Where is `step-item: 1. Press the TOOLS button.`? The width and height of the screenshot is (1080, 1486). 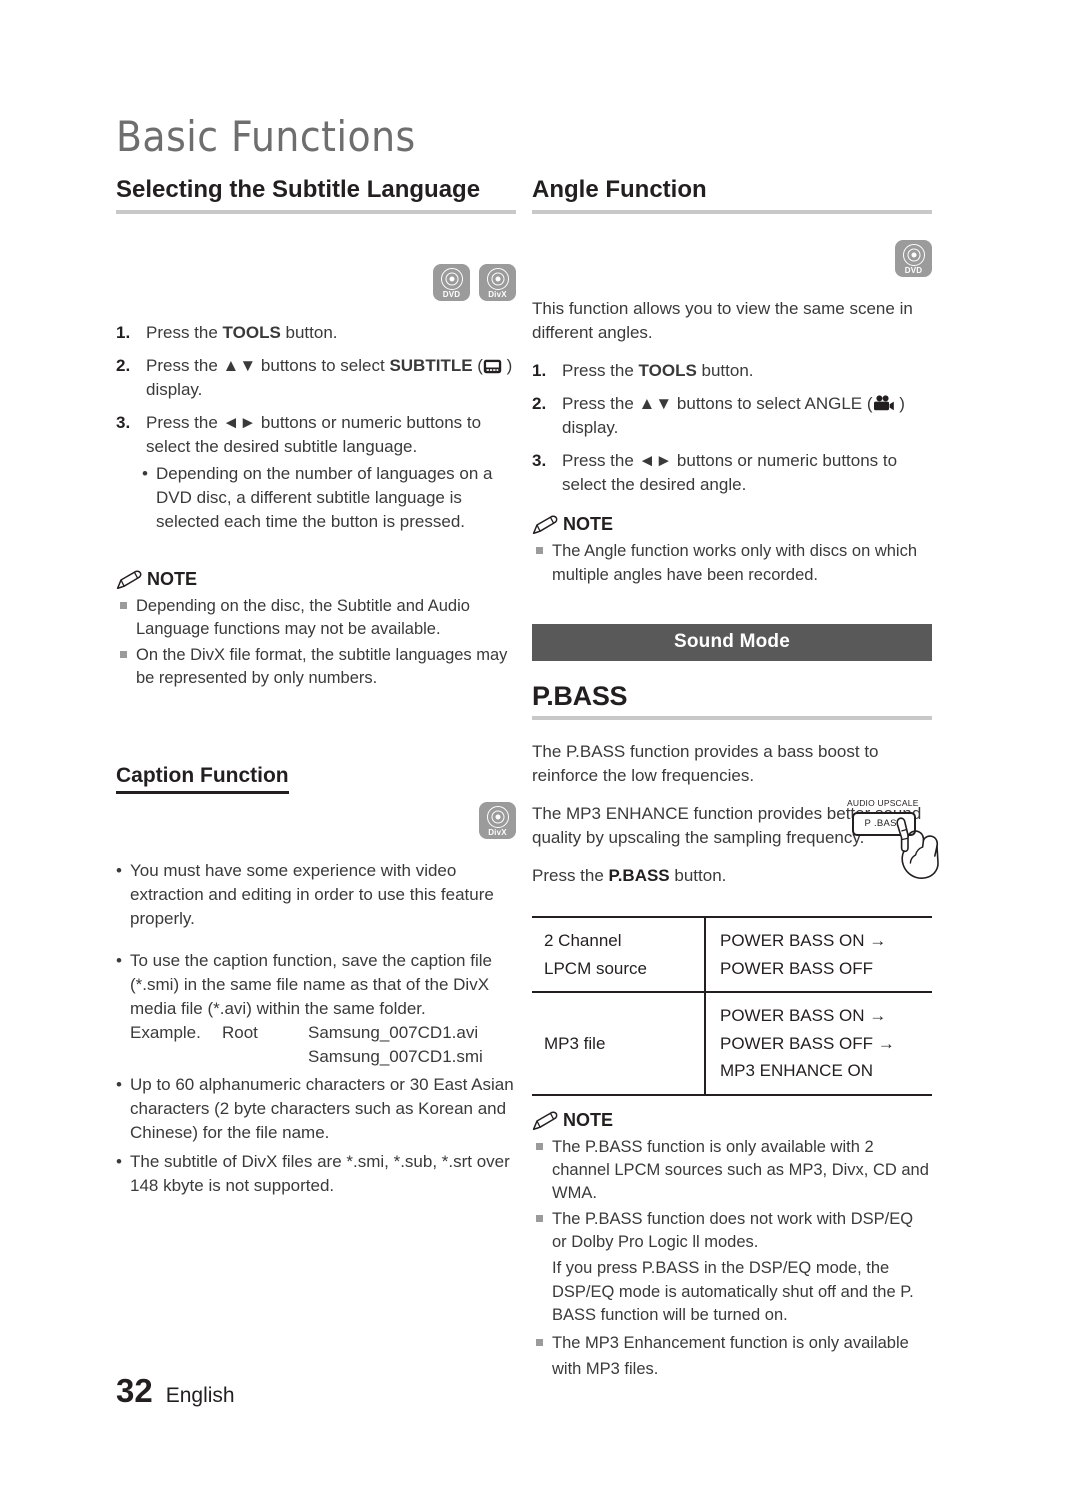 step-item: 1. Press the TOOLS button. is located at coordinates (316, 333).